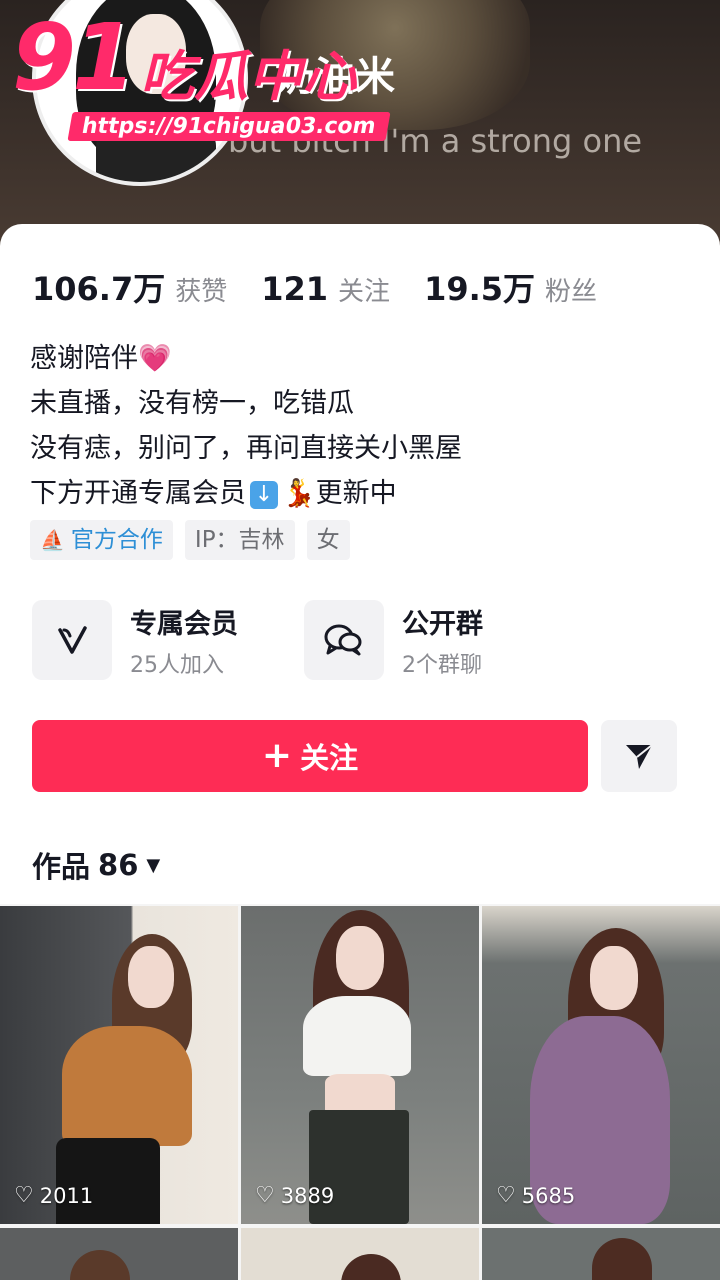 The image size is (720, 1280). I want to click on tag-gender-label: 女, so click(328, 540).